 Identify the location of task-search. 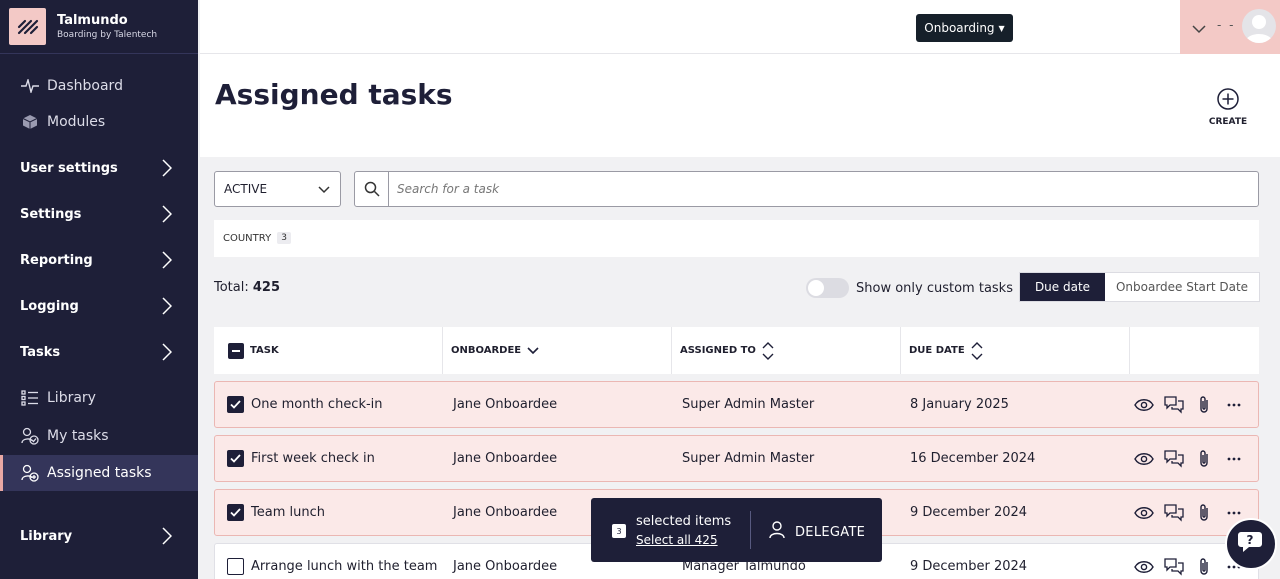
(806, 189).